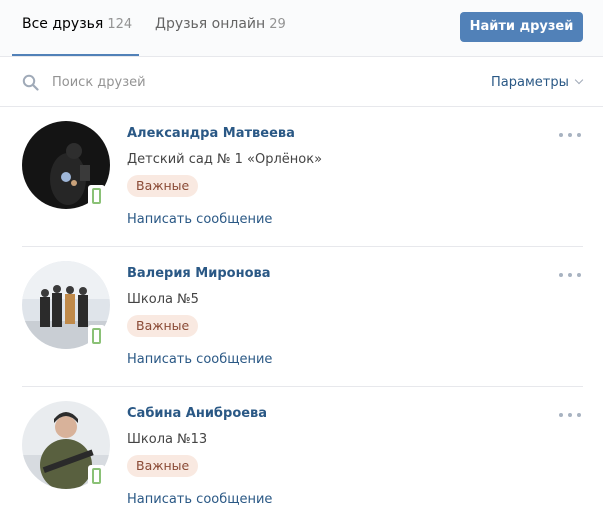  What do you see at coordinates (199, 273) in the screenshot?
I see `friend-name: Валерия Миронова` at bounding box center [199, 273].